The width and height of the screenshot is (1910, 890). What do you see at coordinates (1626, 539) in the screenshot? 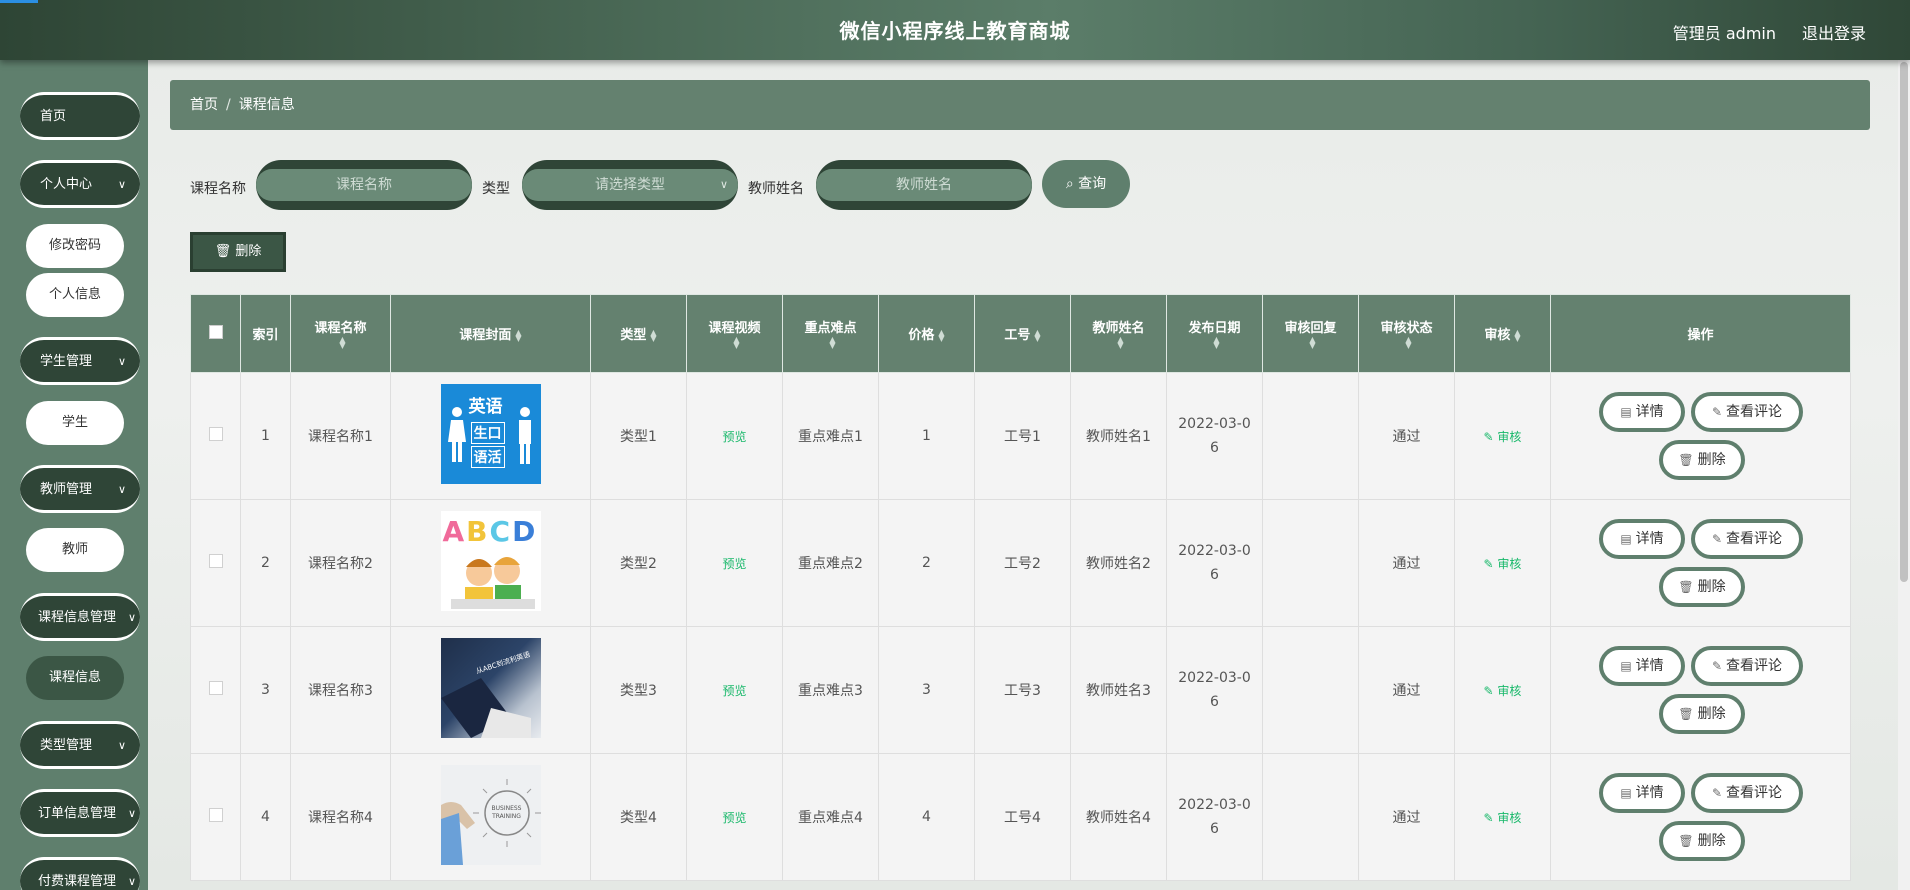
I see `document-icon: ▤` at bounding box center [1626, 539].